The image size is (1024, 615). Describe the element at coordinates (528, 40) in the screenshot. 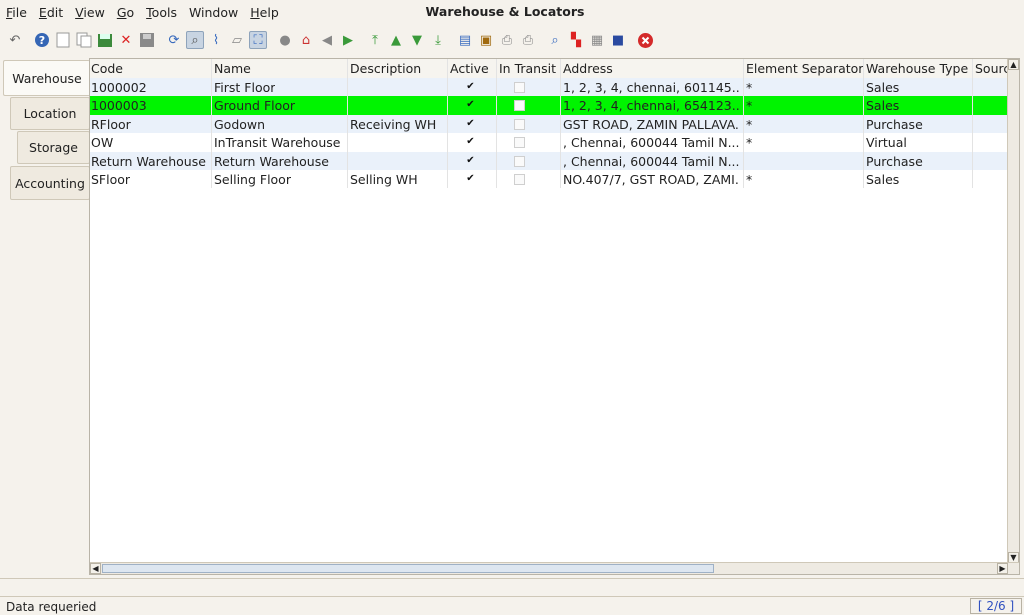

I see `print-icon: ⎙` at that location.